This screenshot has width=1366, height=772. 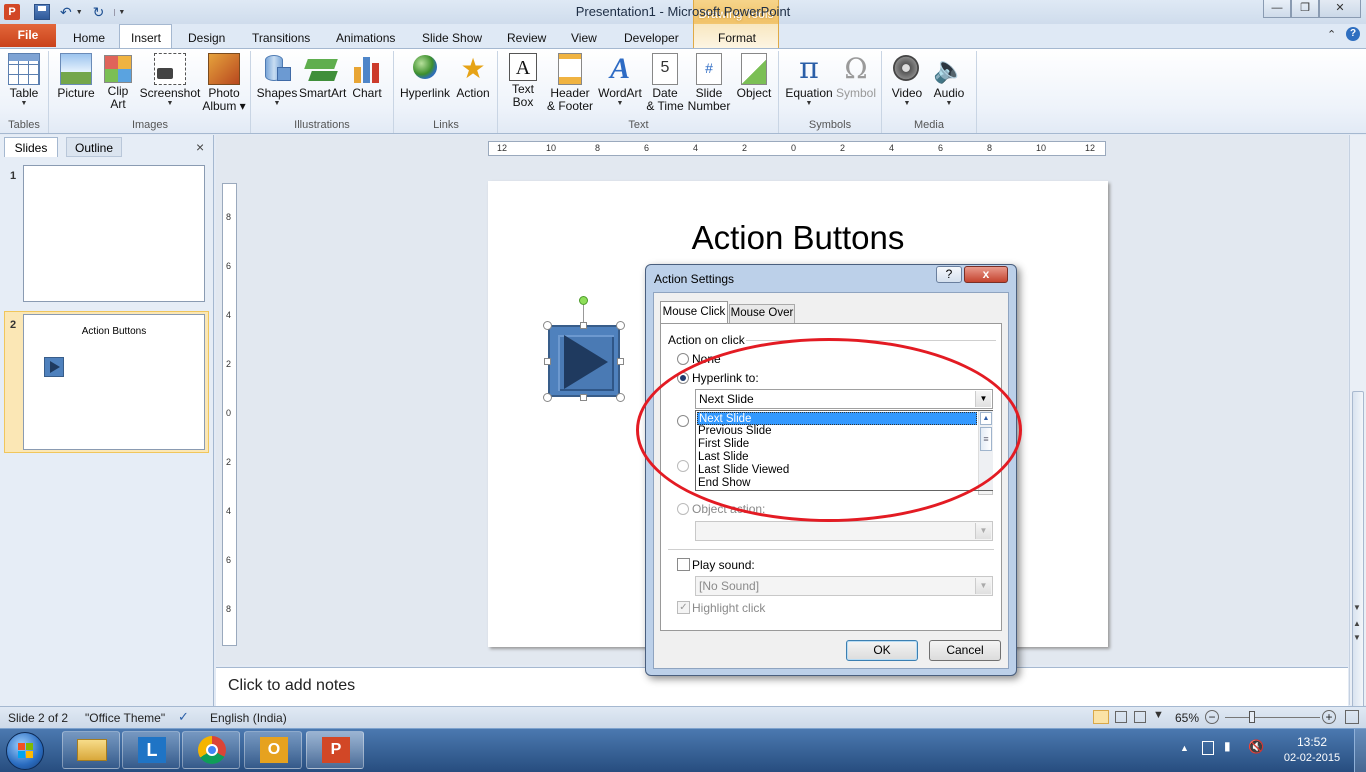 I want to click on taskbar-outlook: O, so click(x=273, y=750).